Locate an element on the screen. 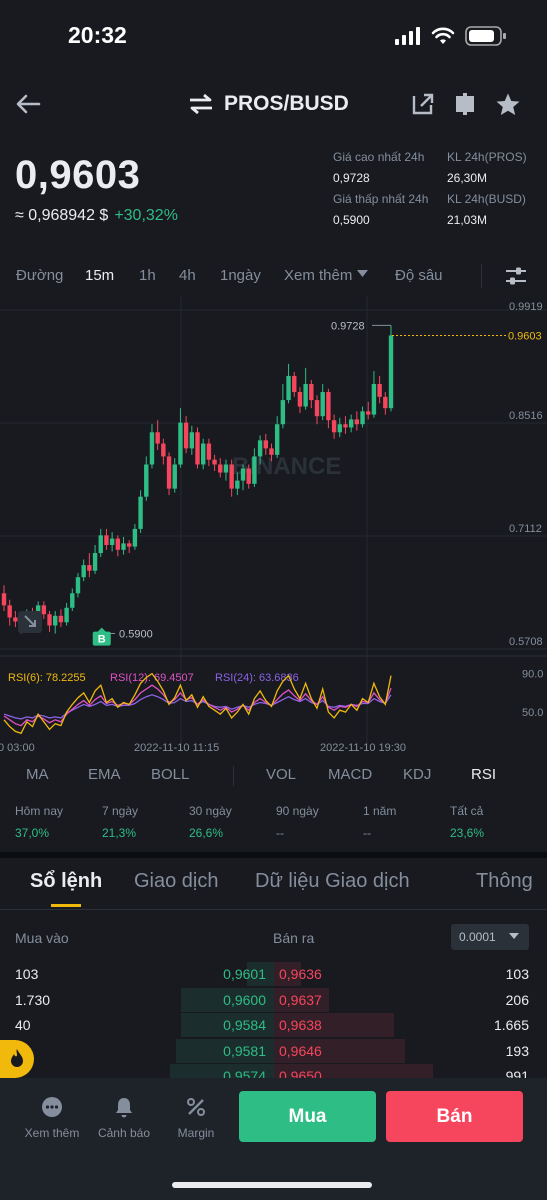 The image size is (547, 1200). ind-rsi: RSI is located at coordinates (483, 774).